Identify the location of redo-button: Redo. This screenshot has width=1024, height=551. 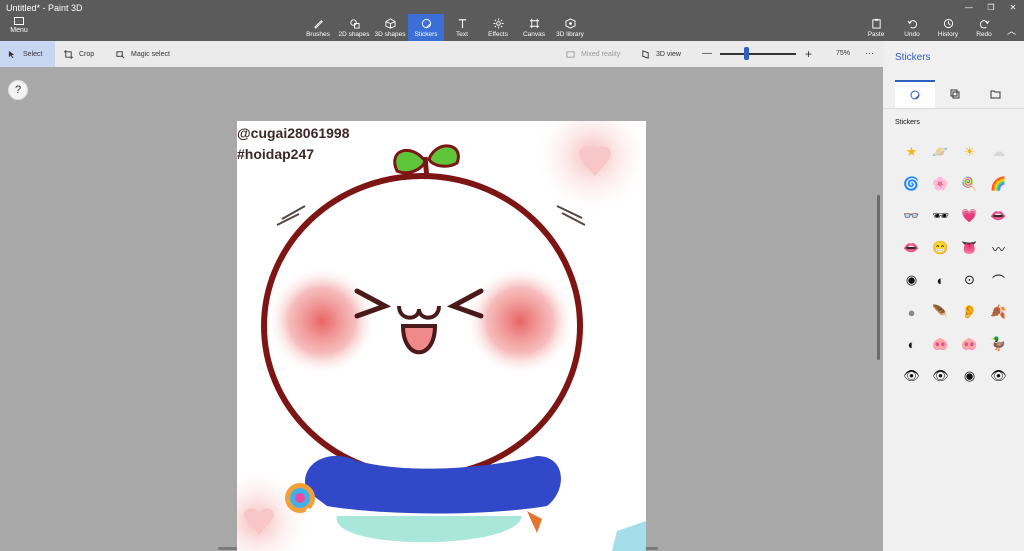
(984, 27).